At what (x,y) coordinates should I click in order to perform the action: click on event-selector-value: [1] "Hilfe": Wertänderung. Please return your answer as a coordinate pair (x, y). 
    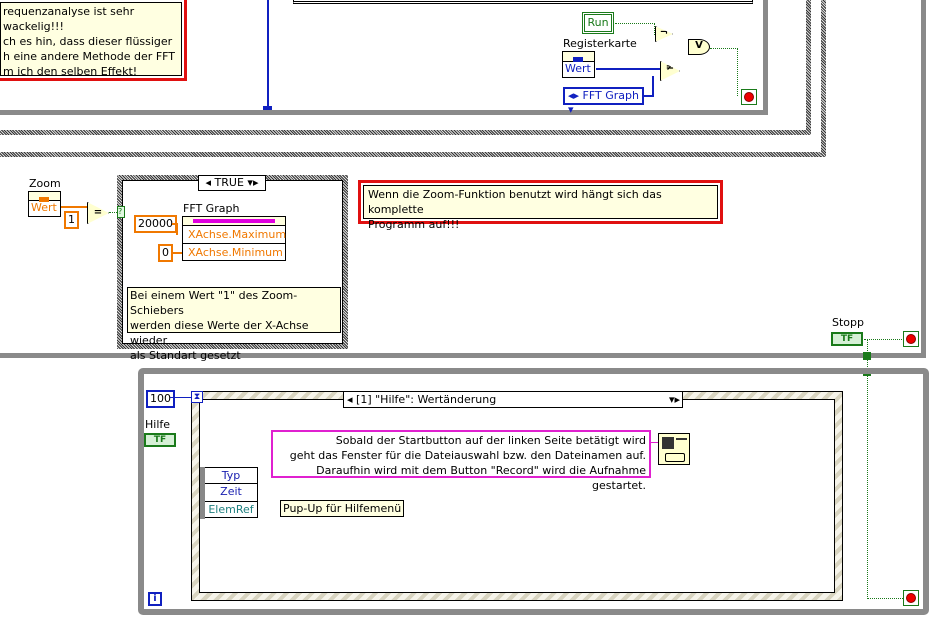
    Looking at the image, I should click on (426, 399).